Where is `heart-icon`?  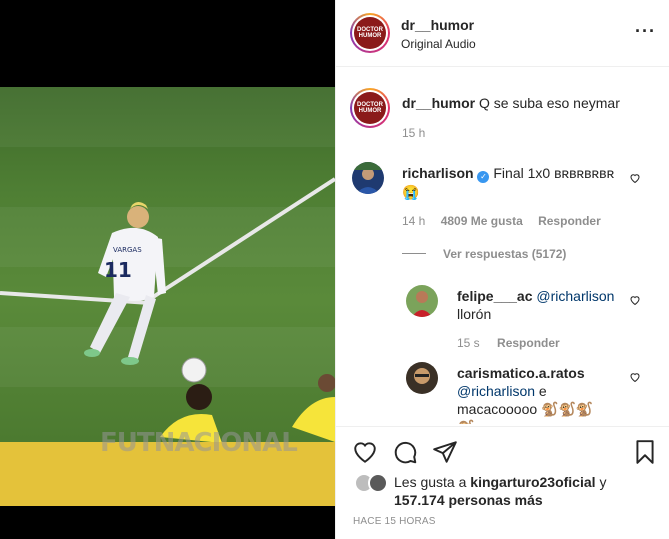 heart-icon is located at coordinates (365, 452).